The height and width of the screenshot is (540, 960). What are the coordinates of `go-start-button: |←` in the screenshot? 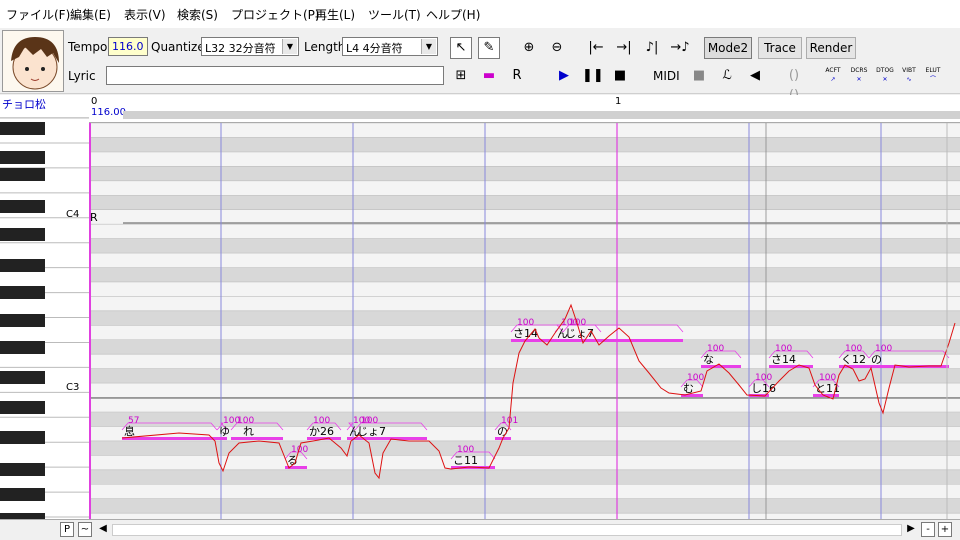 It's located at (596, 48).